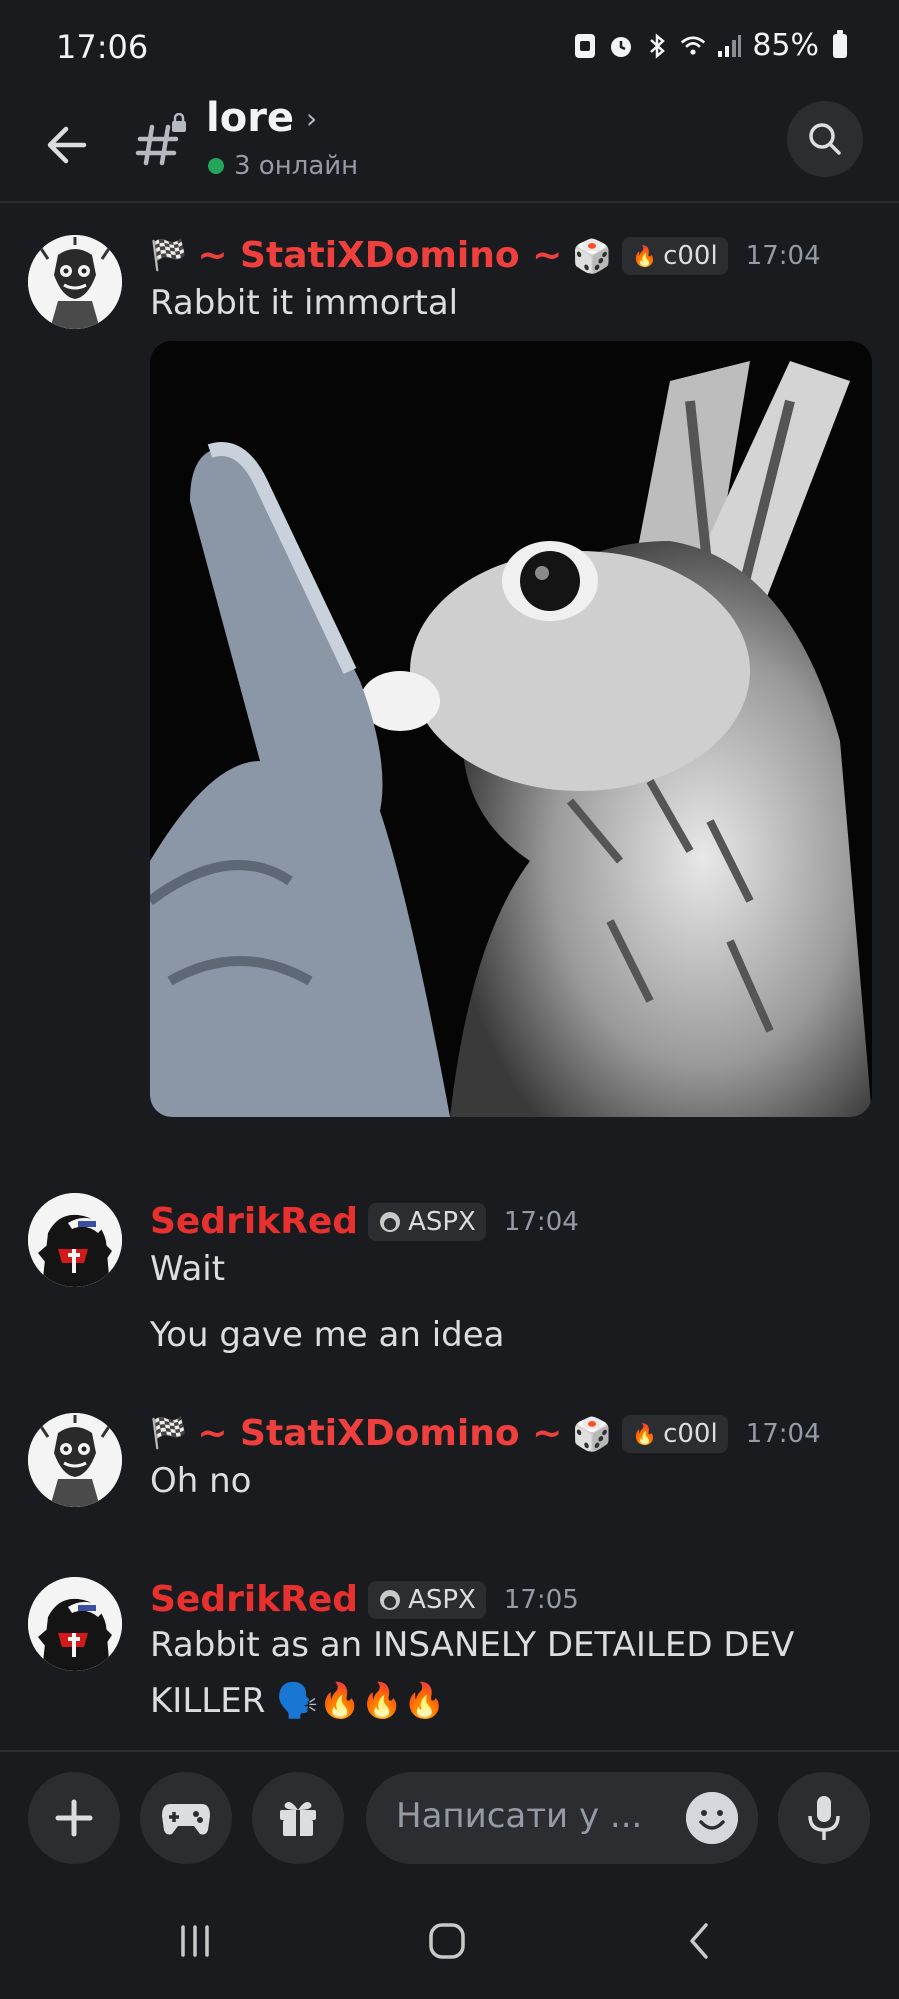 This screenshot has width=899, height=1999. What do you see at coordinates (657, 45) in the screenshot?
I see `bluetooth-icon` at bounding box center [657, 45].